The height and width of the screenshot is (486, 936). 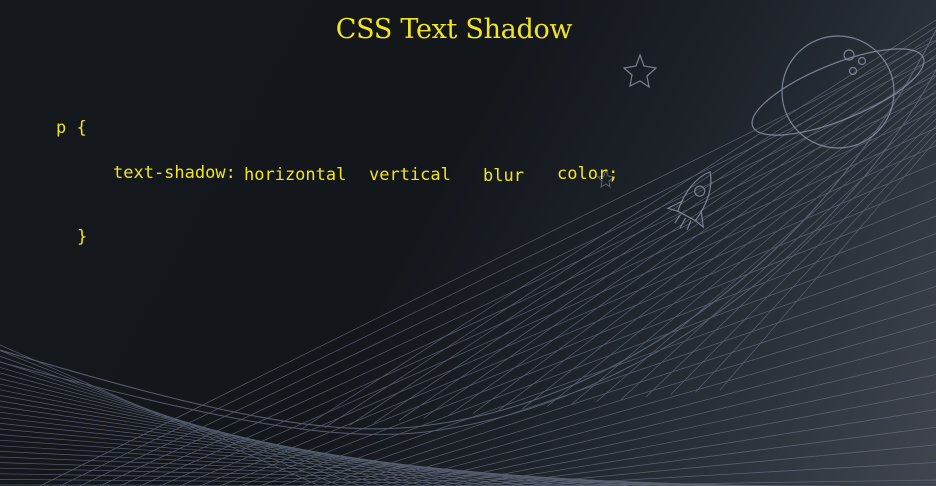 What do you see at coordinates (71, 128) in the screenshot?
I see `code-selector-line: p {` at bounding box center [71, 128].